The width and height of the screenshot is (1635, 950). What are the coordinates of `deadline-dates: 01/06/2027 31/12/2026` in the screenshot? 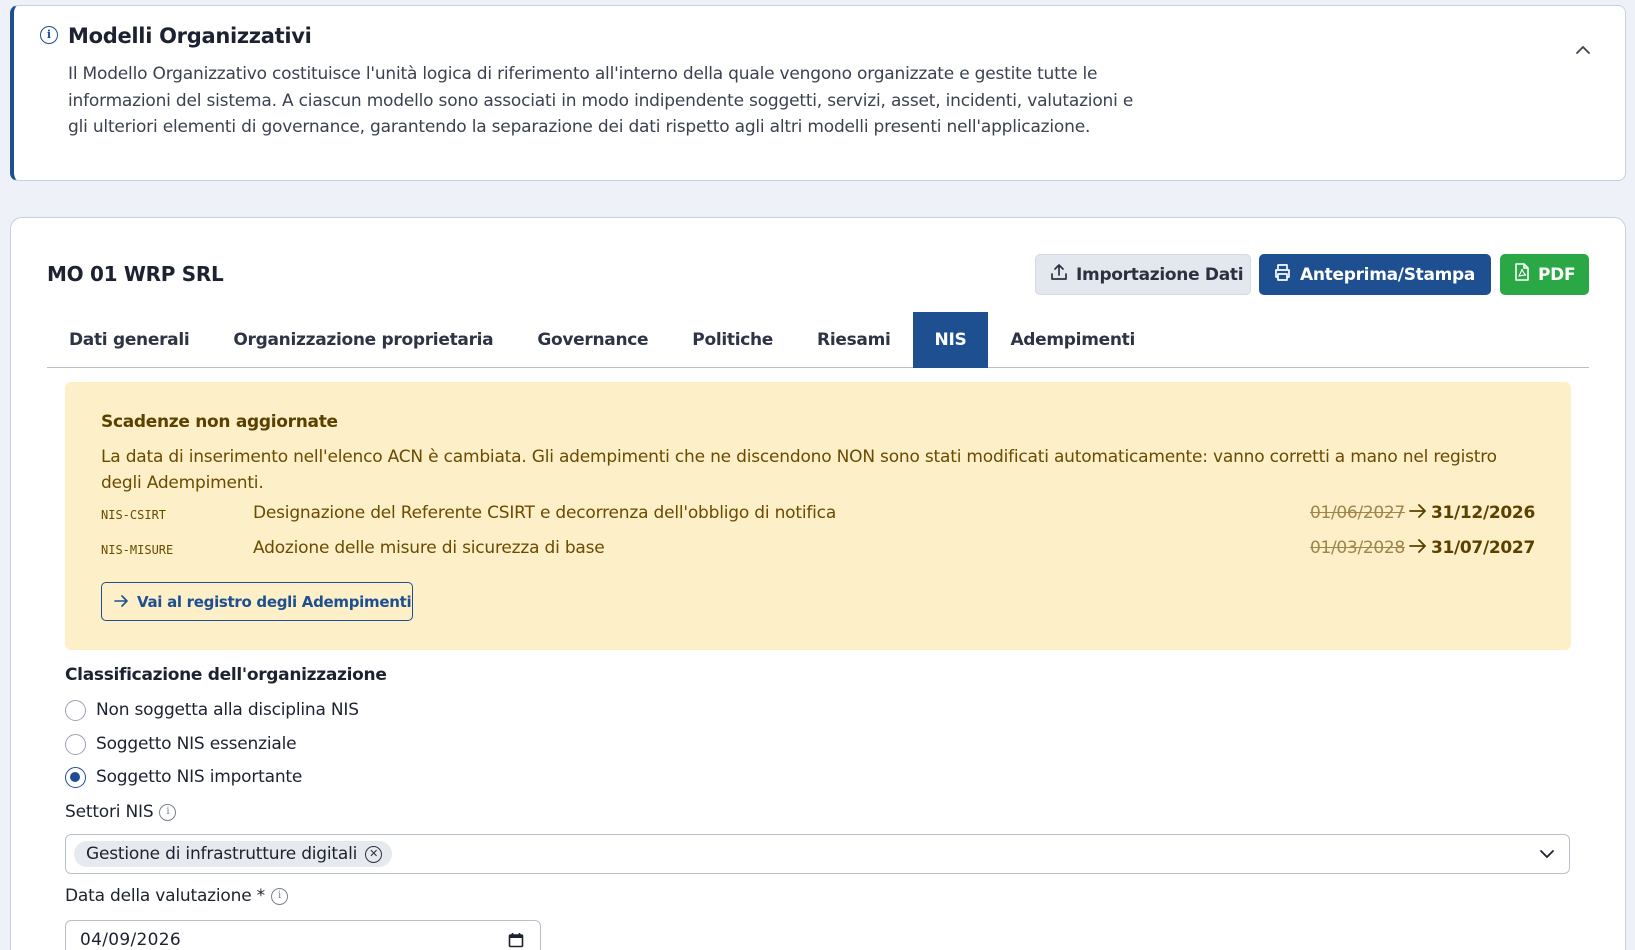 It's located at (1422, 513).